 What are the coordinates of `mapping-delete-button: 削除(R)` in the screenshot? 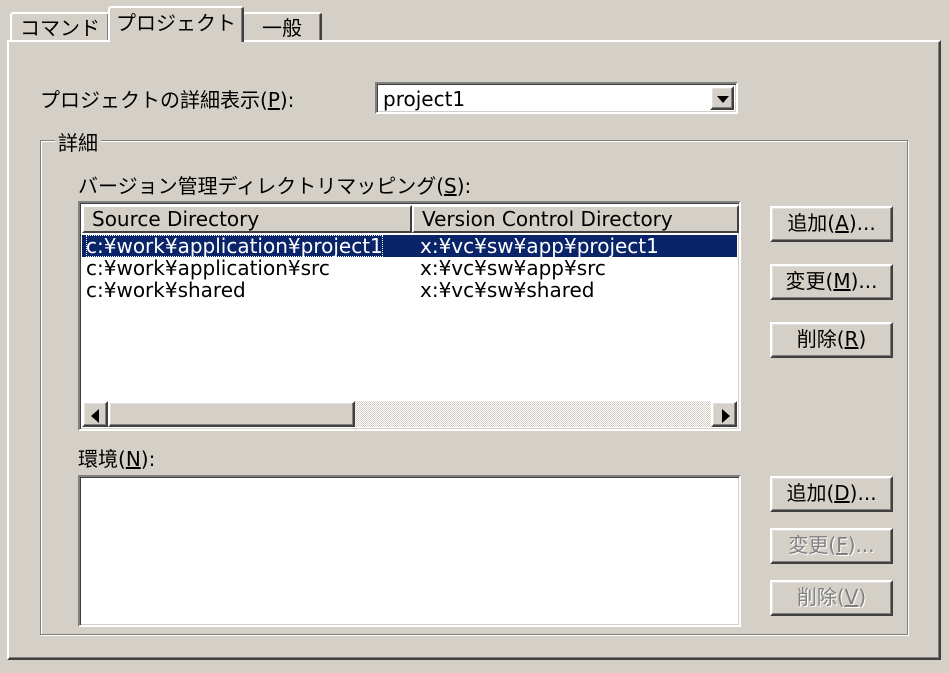 It's located at (831, 340).